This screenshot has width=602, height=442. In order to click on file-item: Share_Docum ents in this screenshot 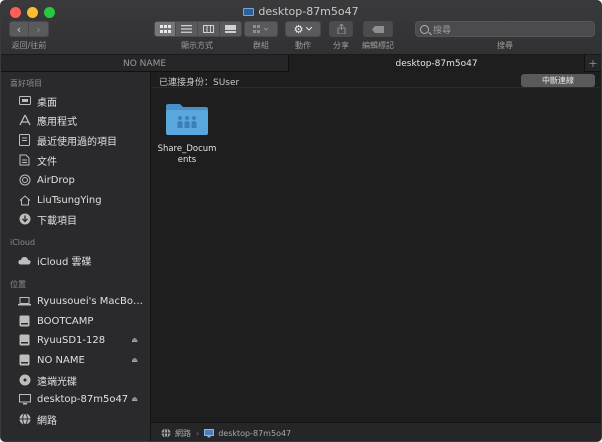, I will do `click(187, 122)`.